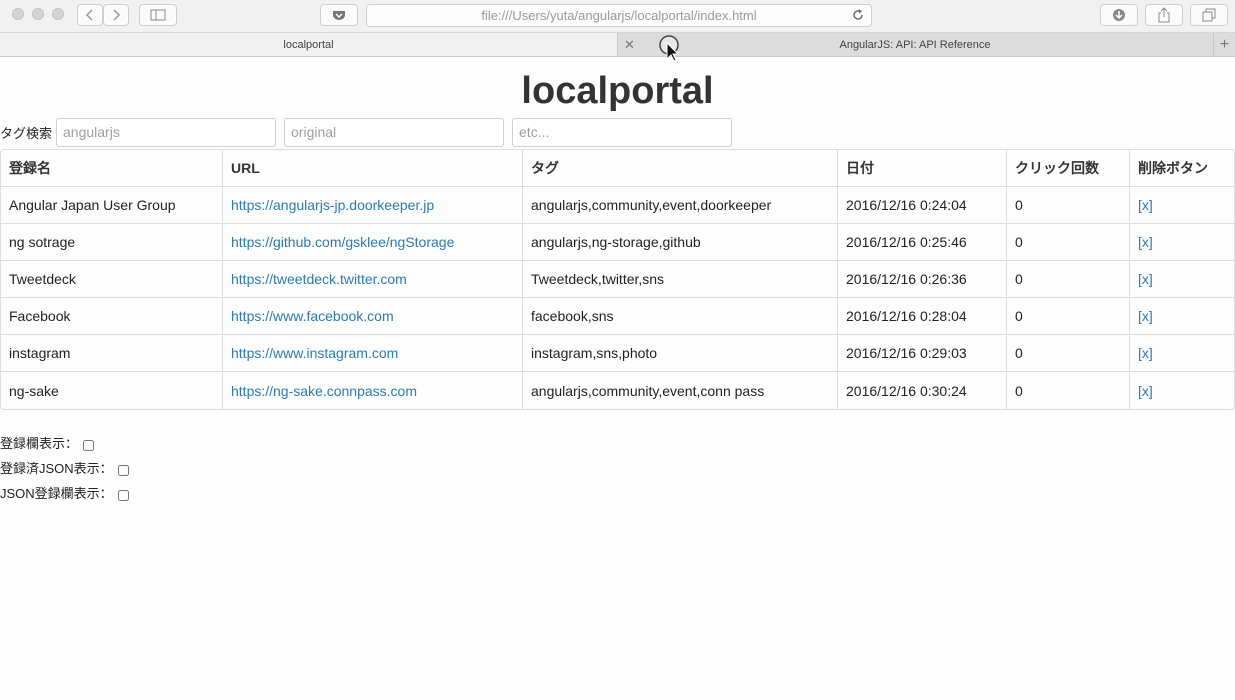  I want to click on share-button, so click(1164, 15).